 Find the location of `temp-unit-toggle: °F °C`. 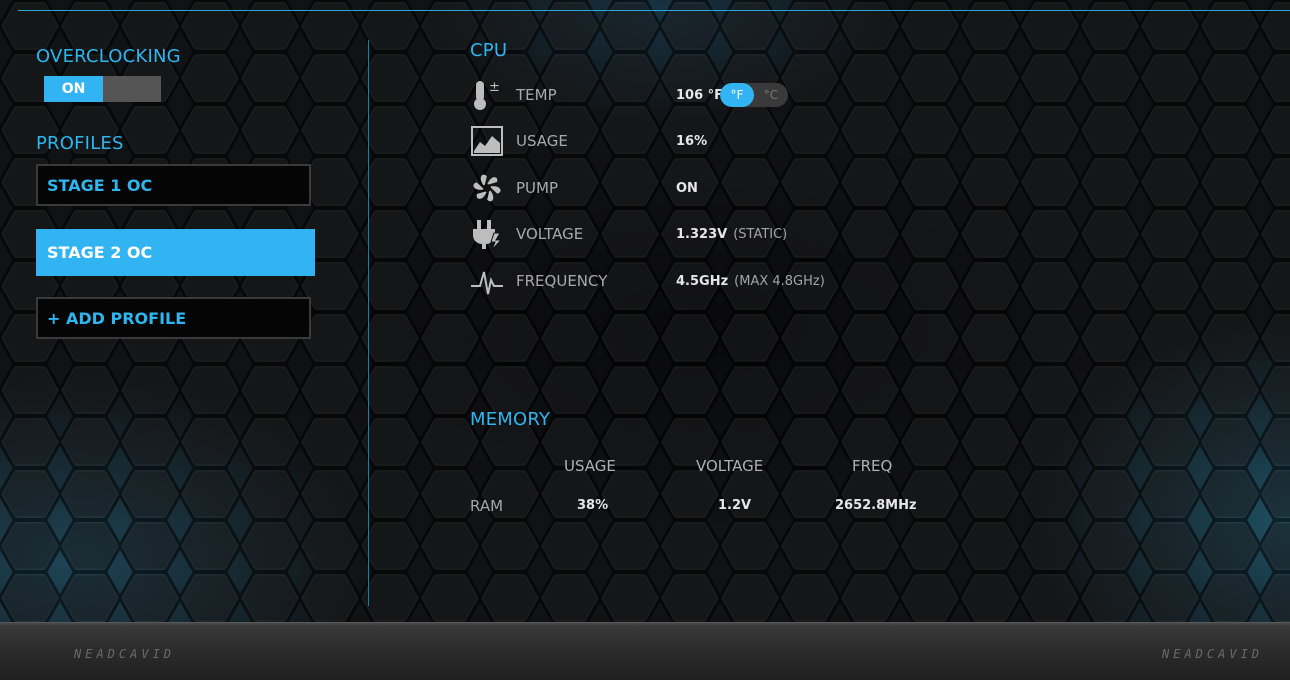

temp-unit-toggle: °F °C is located at coordinates (754, 95).